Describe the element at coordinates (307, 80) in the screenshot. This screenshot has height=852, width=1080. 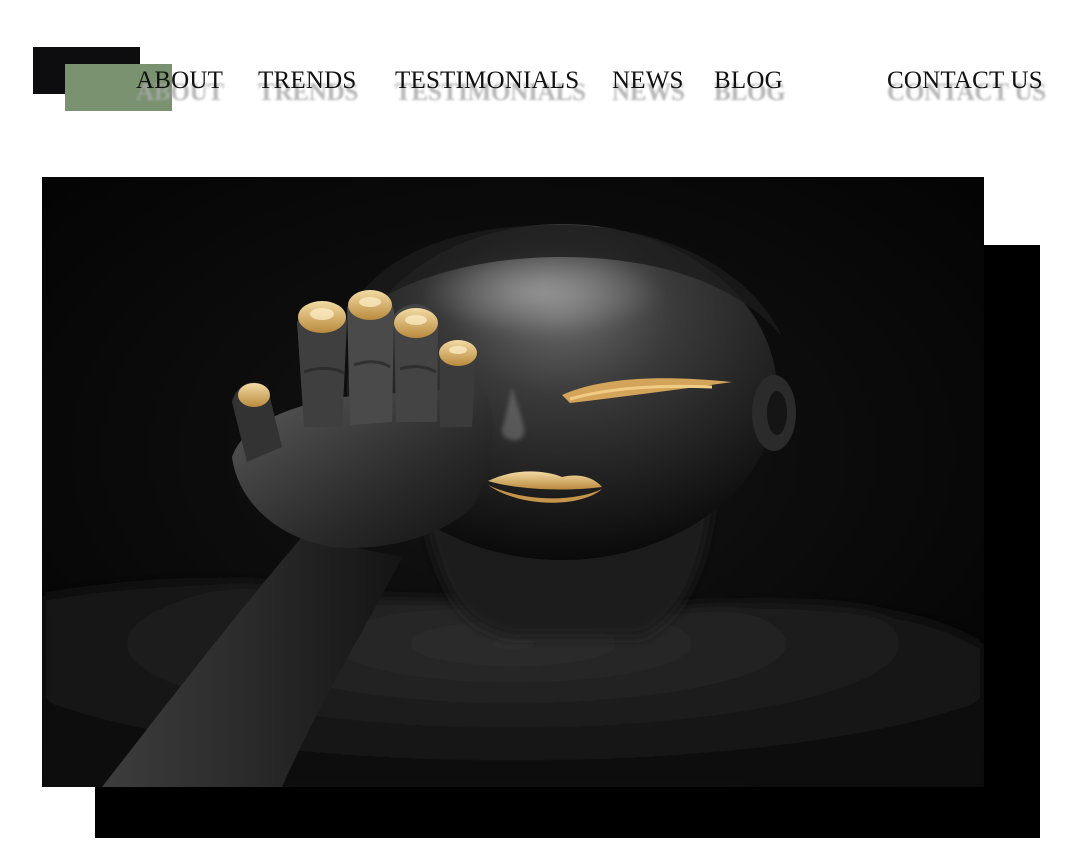
I see `nav-link-trends-label: TRENDS` at that location.